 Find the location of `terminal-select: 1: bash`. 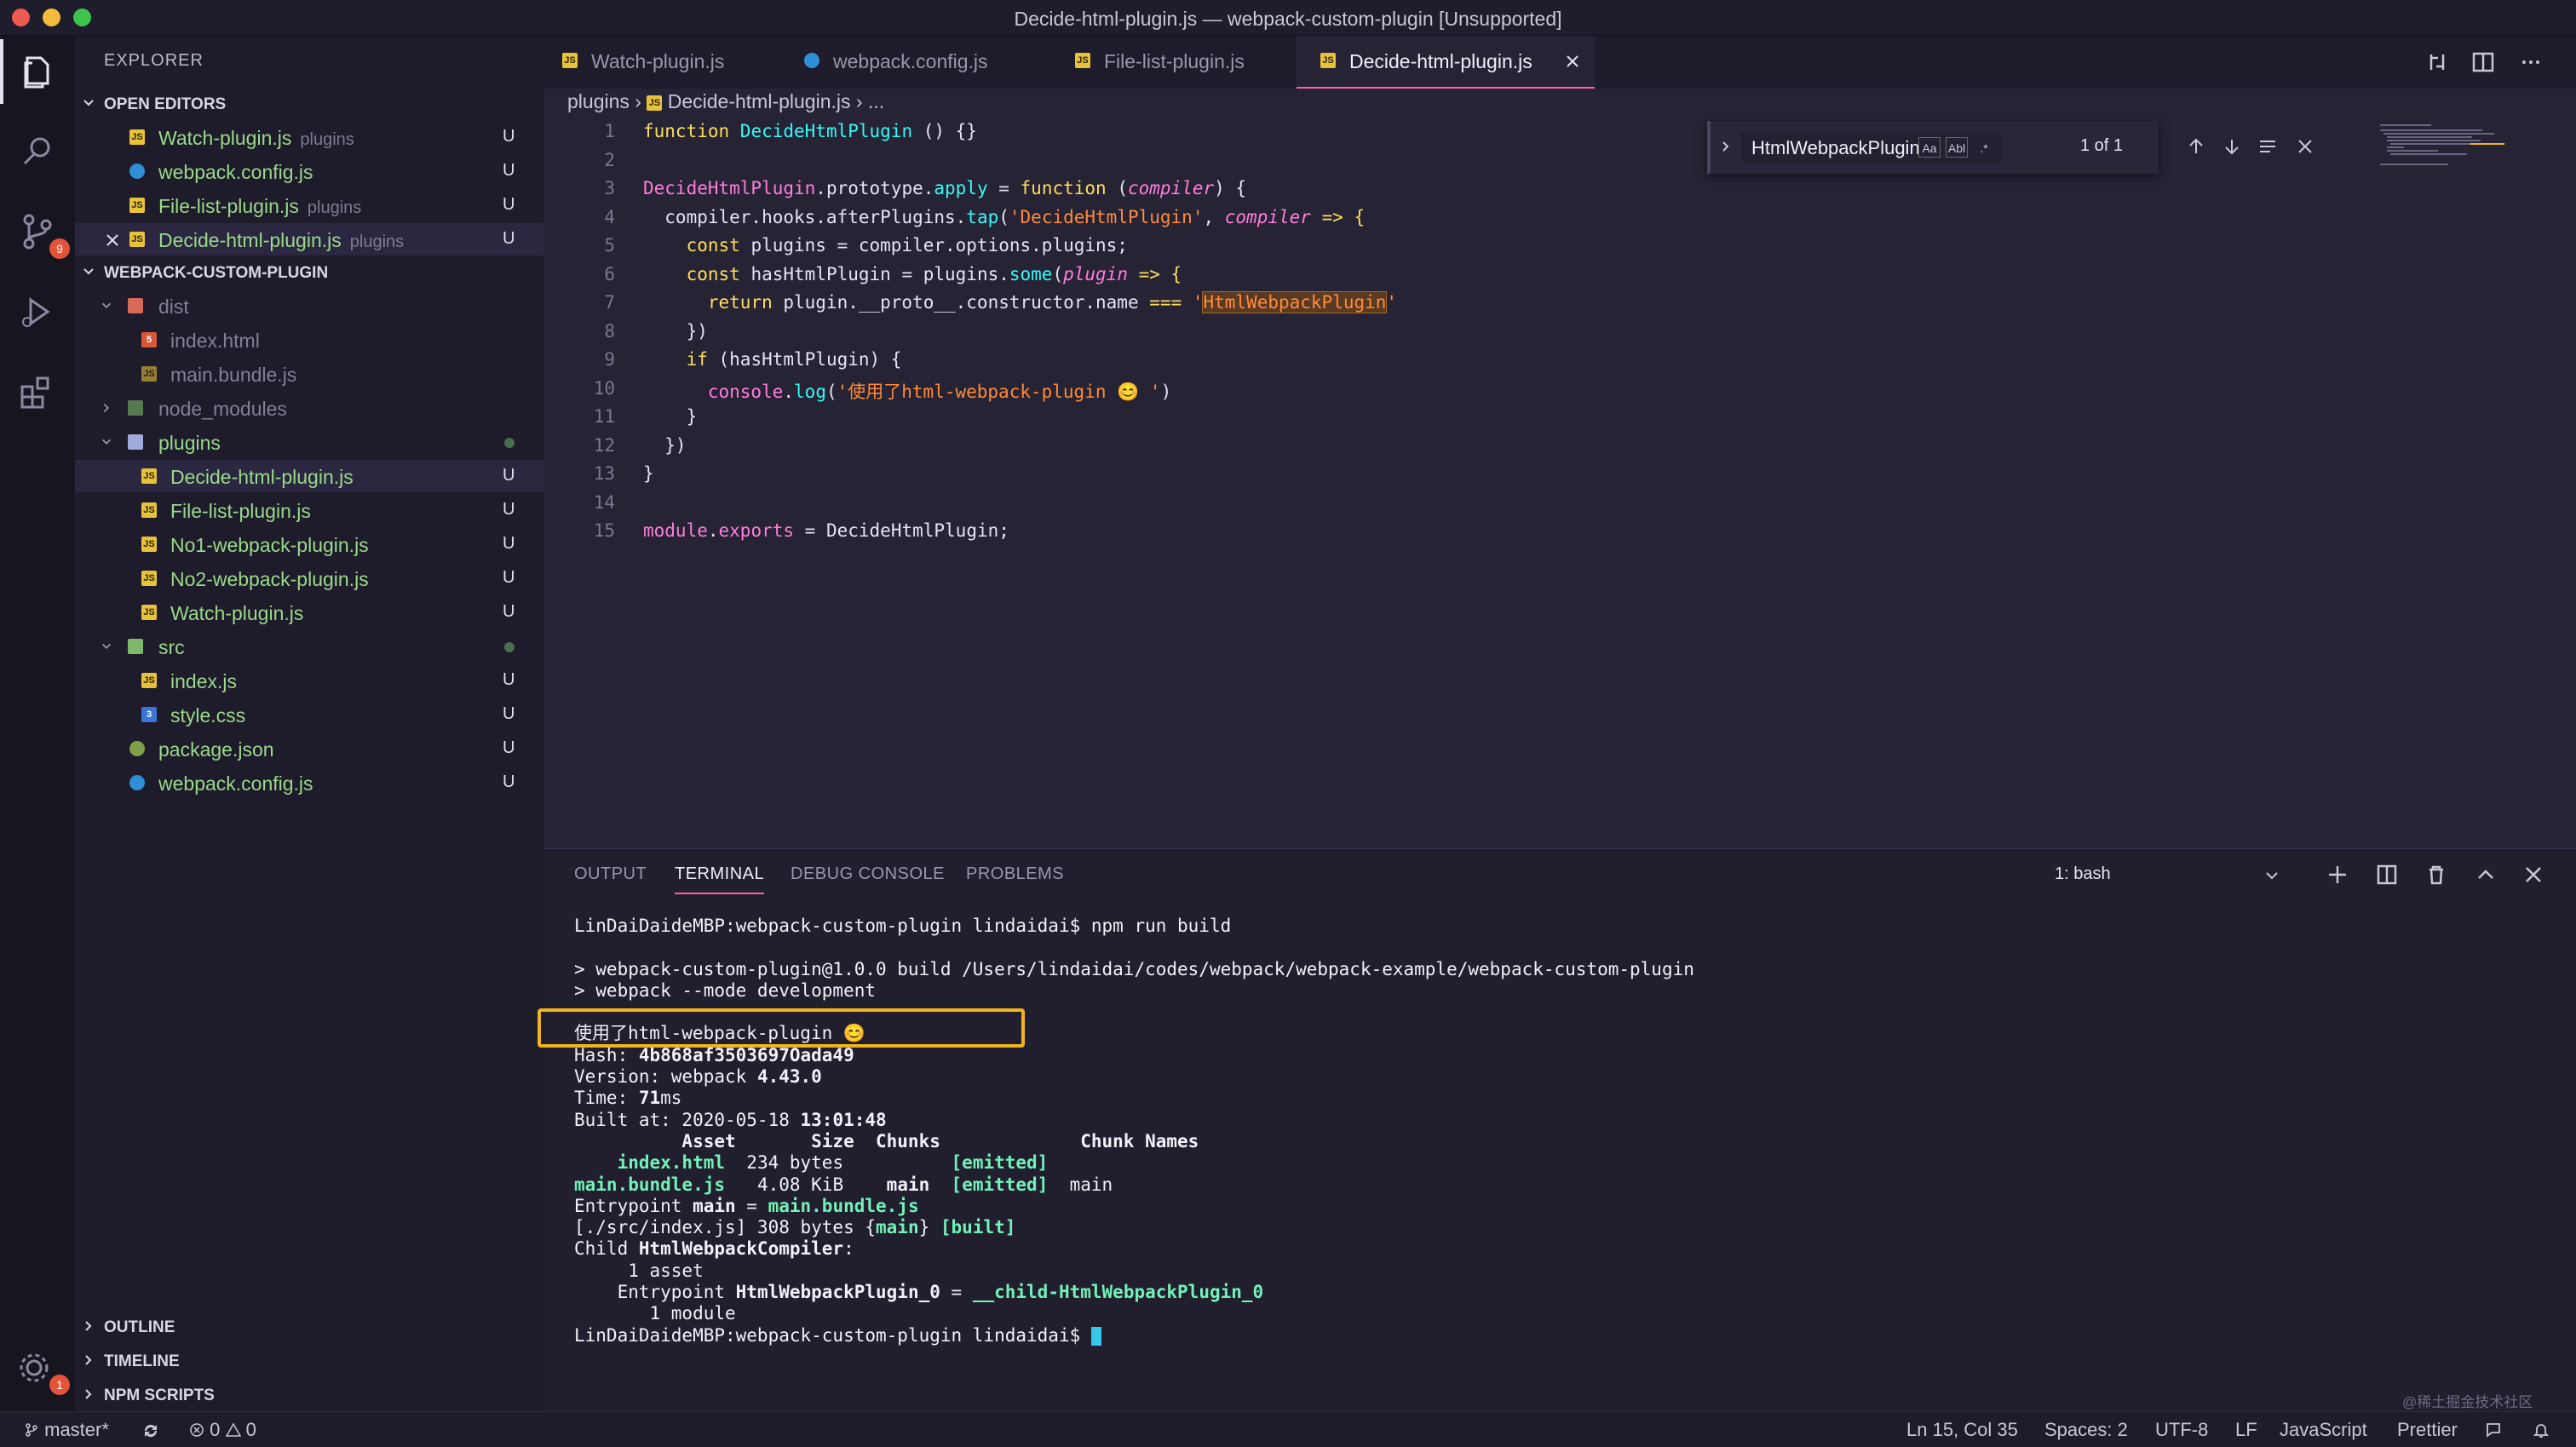

terminal-select: 1: bash is located at coordinates (2170, 874).